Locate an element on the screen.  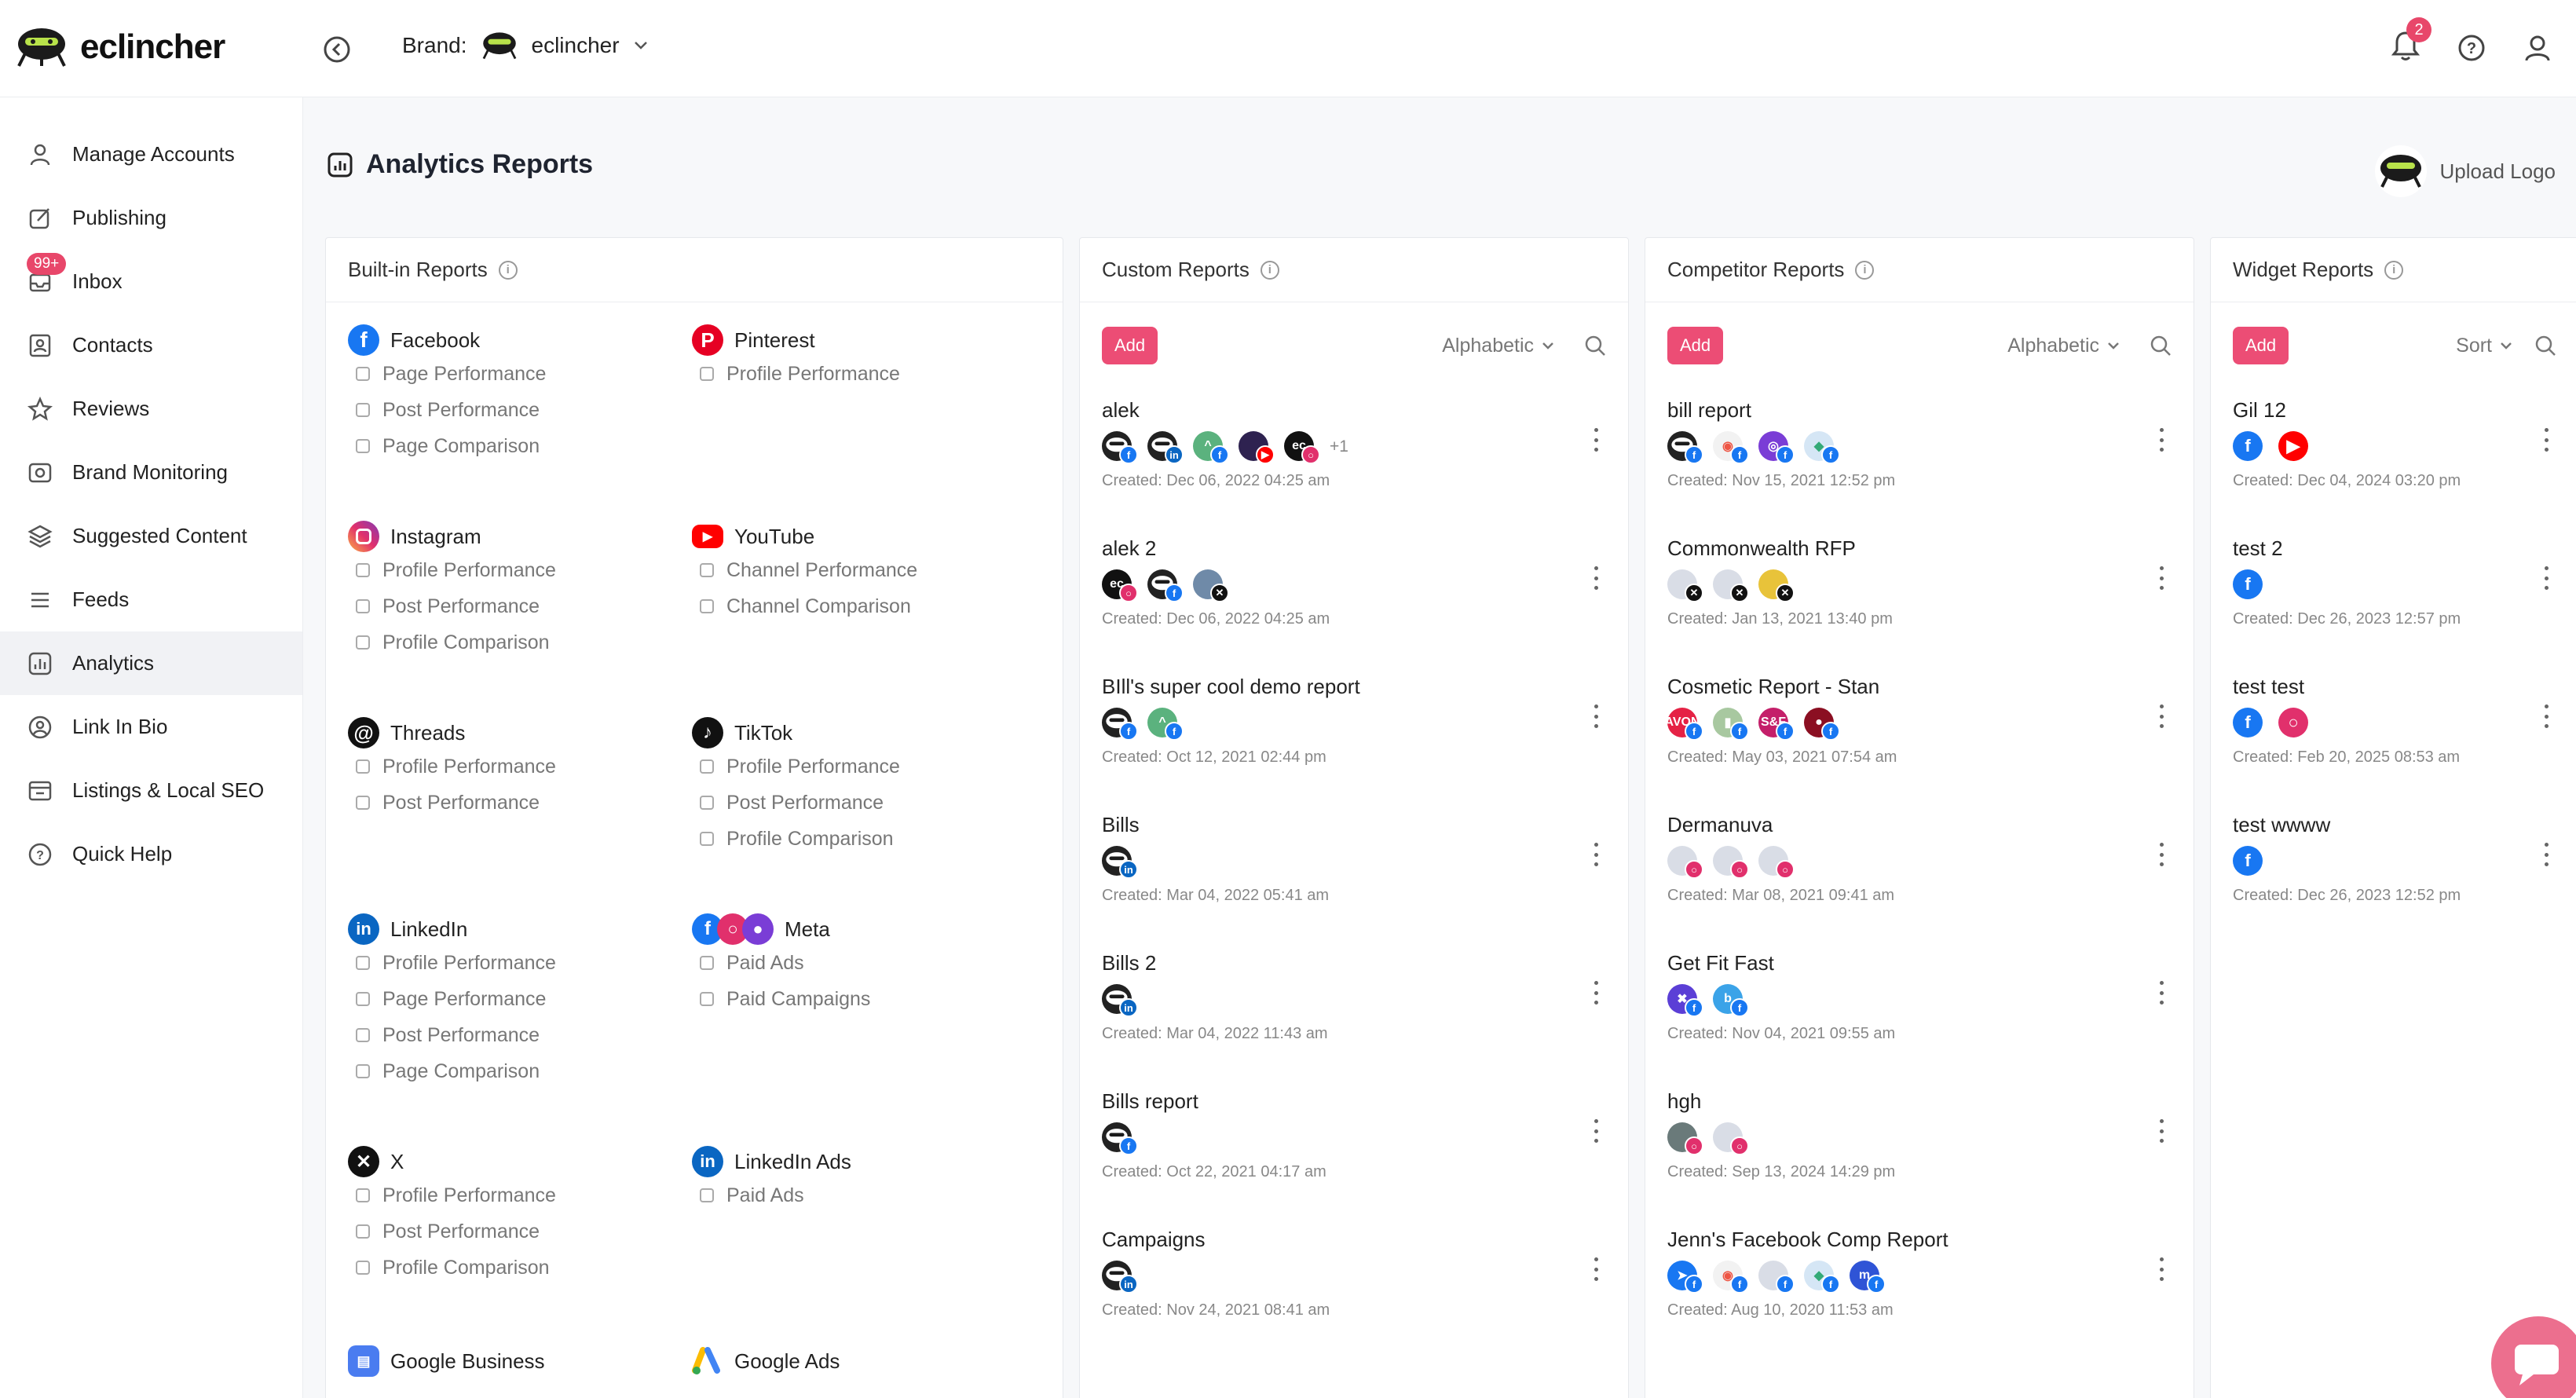
add-competitor-report-button: Add is located at coordinates (1695, 345).